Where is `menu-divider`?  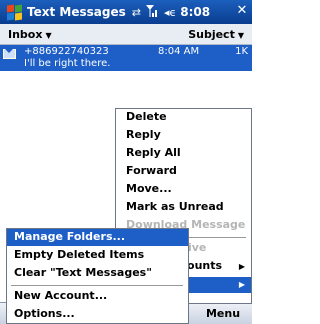
menu-divider is located at coordinates (97, 285).